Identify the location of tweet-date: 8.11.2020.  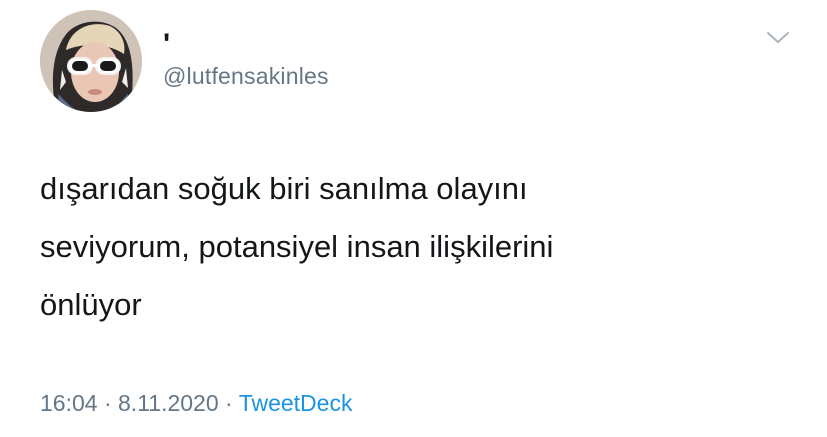
(168, 403).